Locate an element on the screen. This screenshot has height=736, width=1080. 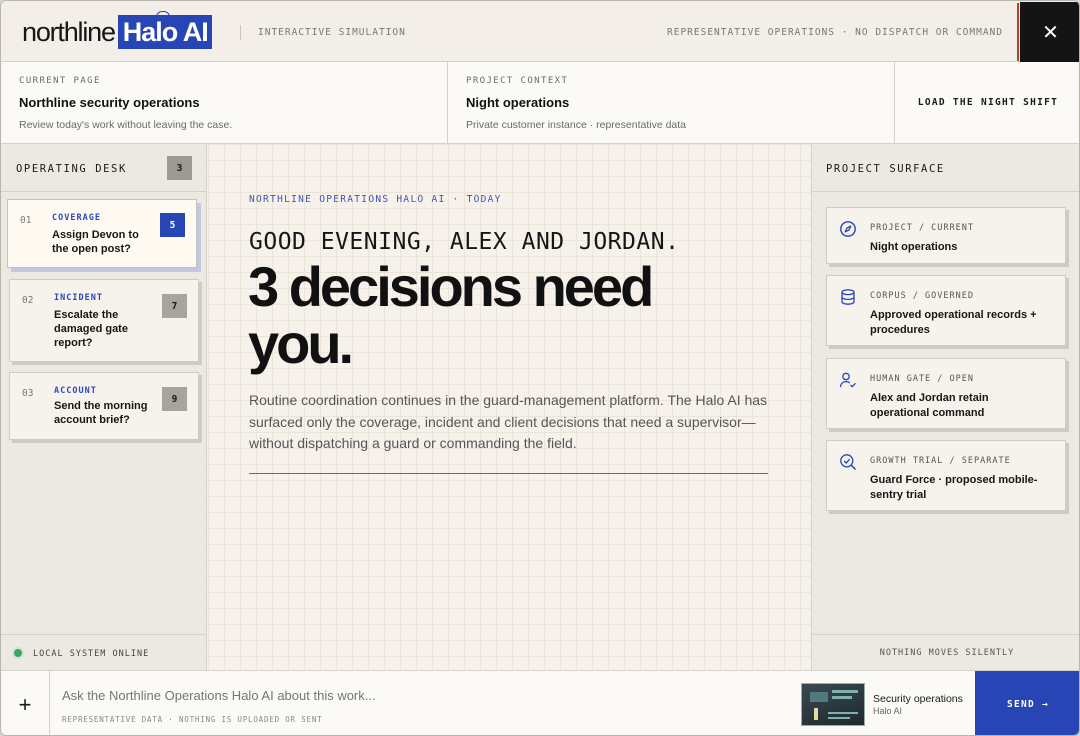
current-page-kicker: CURRENT PAGE is located at coordinates (60, 81).